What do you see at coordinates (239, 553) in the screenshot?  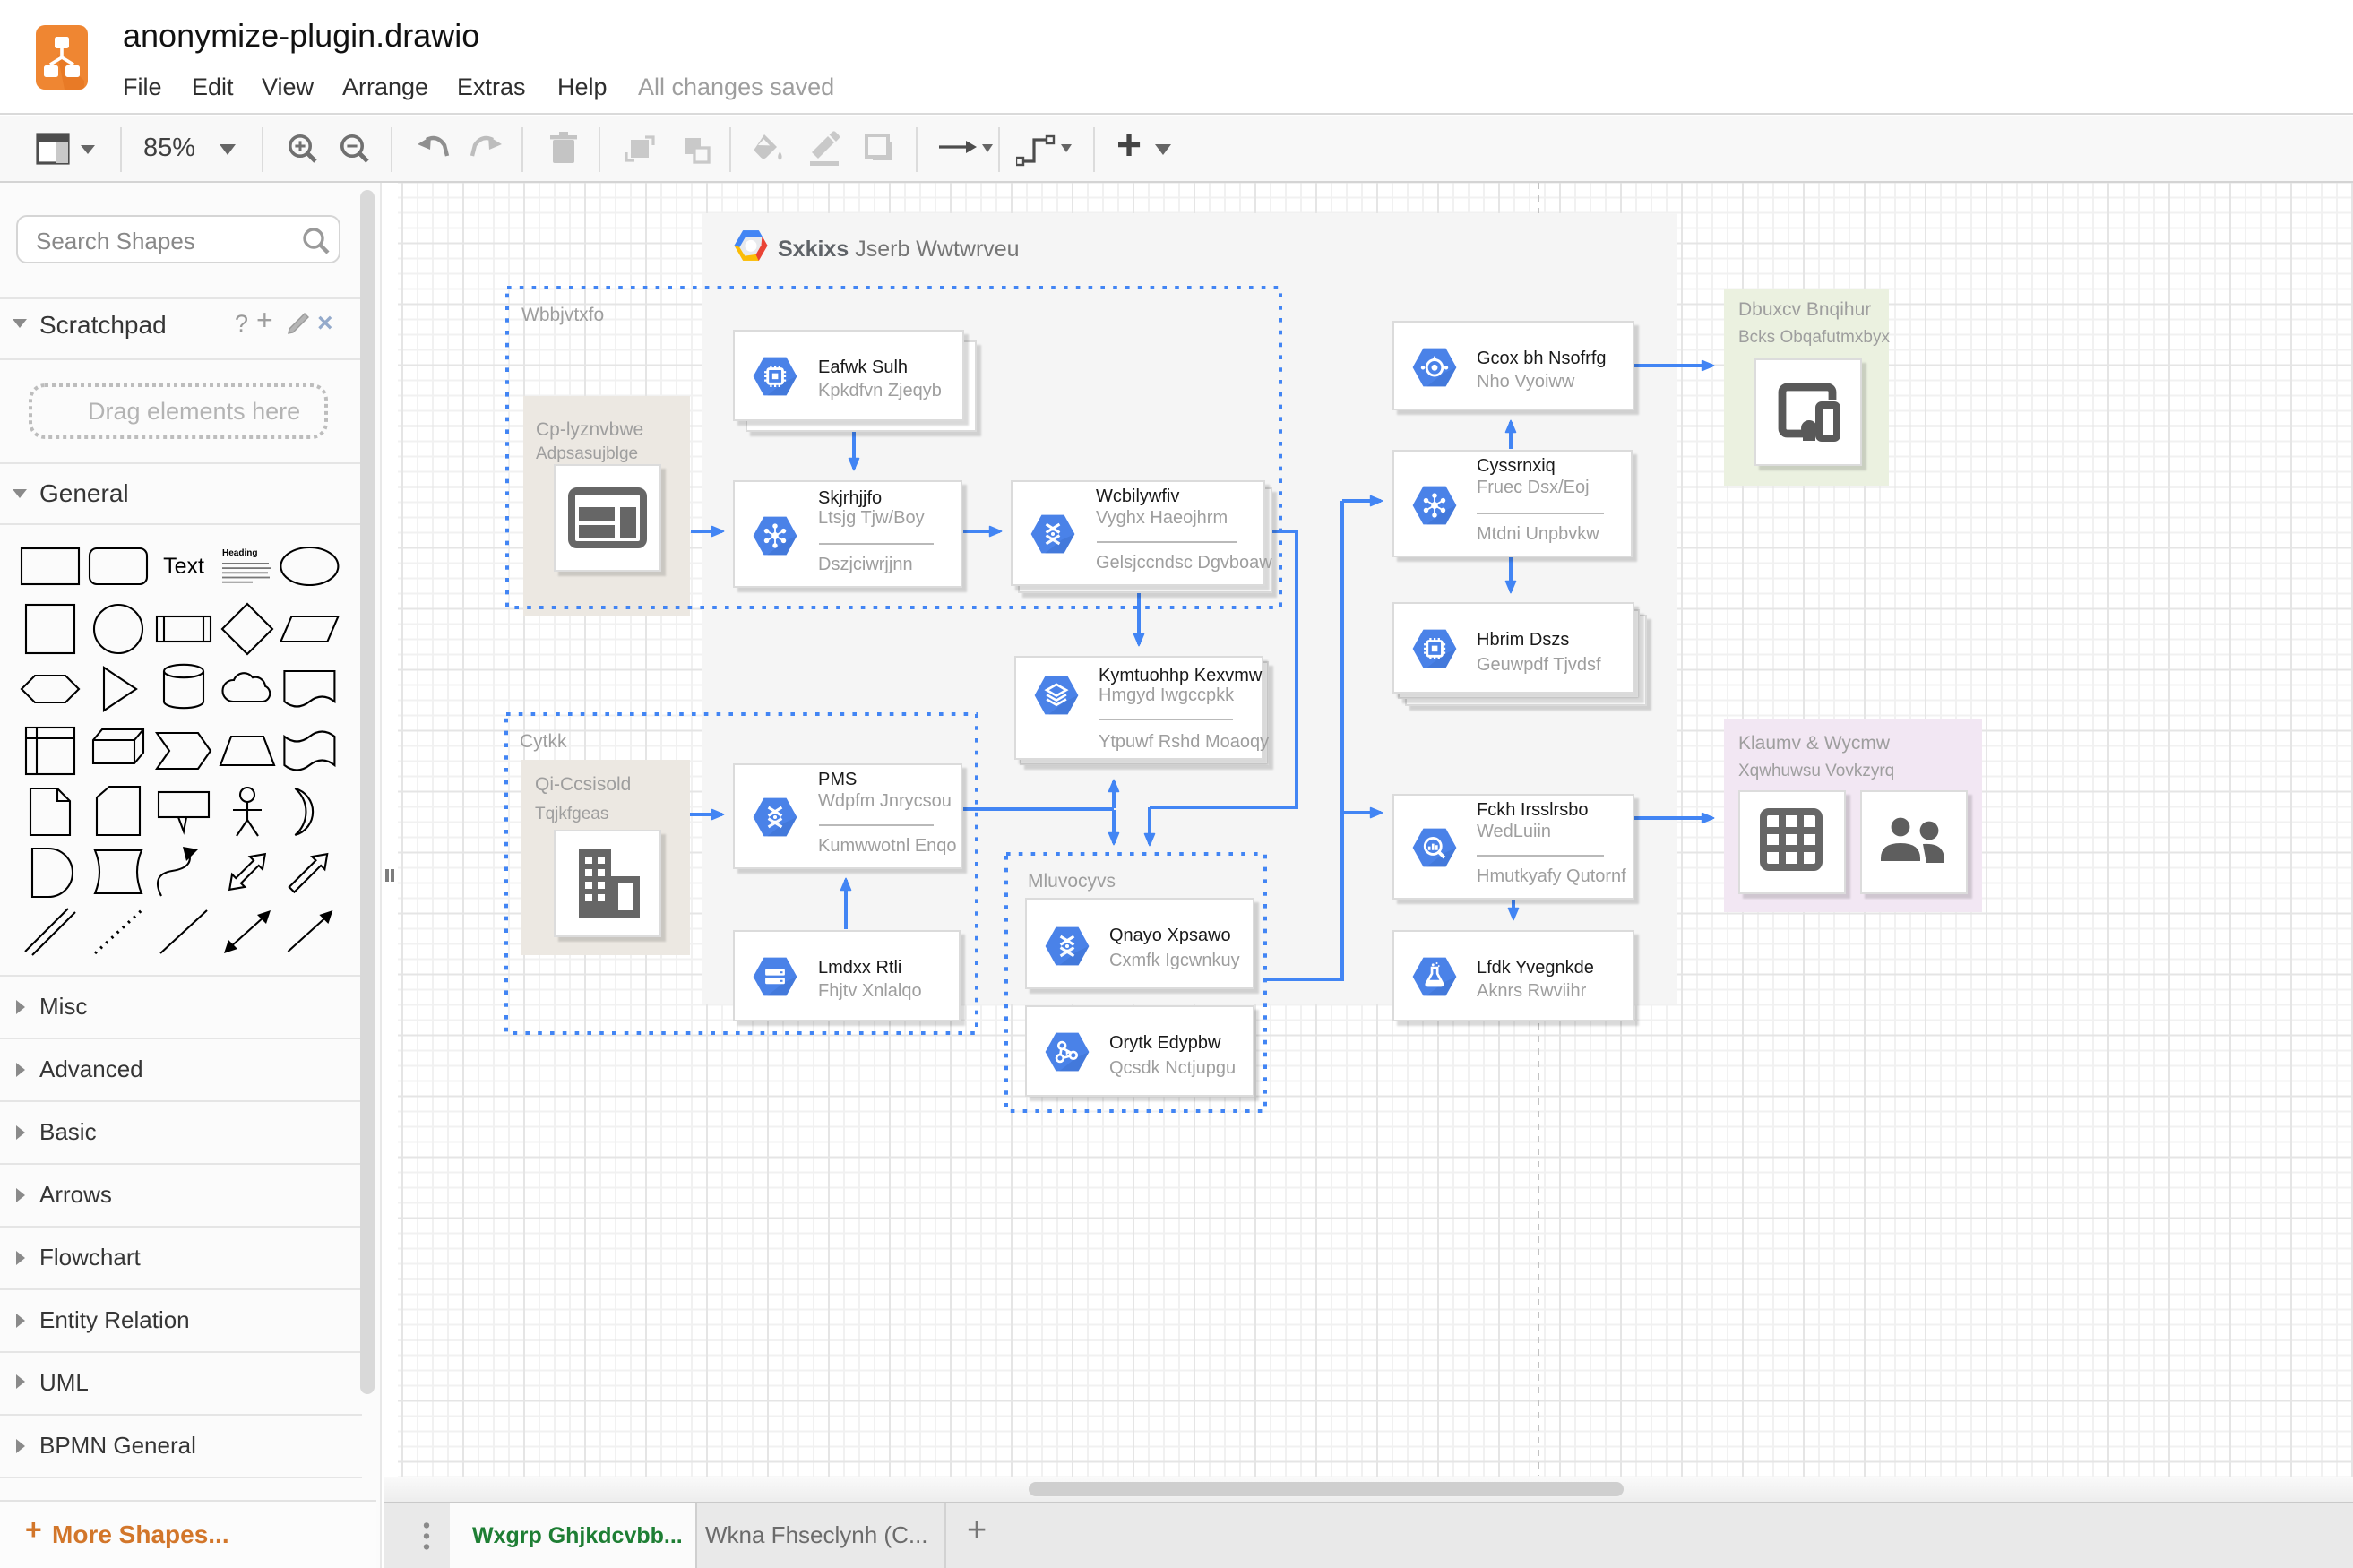 I see `svg-text: Heading` at bounding box center [239, 553].